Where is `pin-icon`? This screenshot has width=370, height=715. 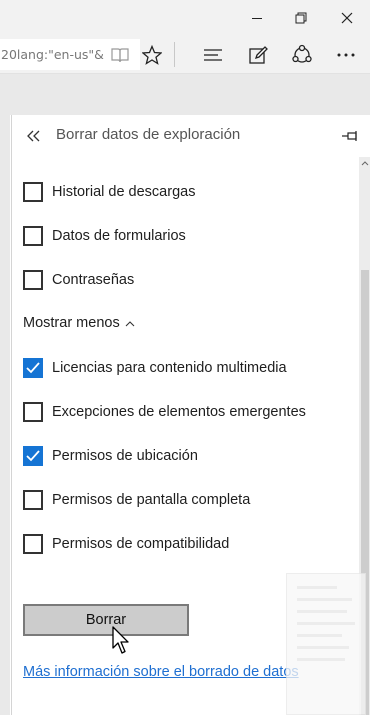 pin-icon is located at coordinates (349, 136).